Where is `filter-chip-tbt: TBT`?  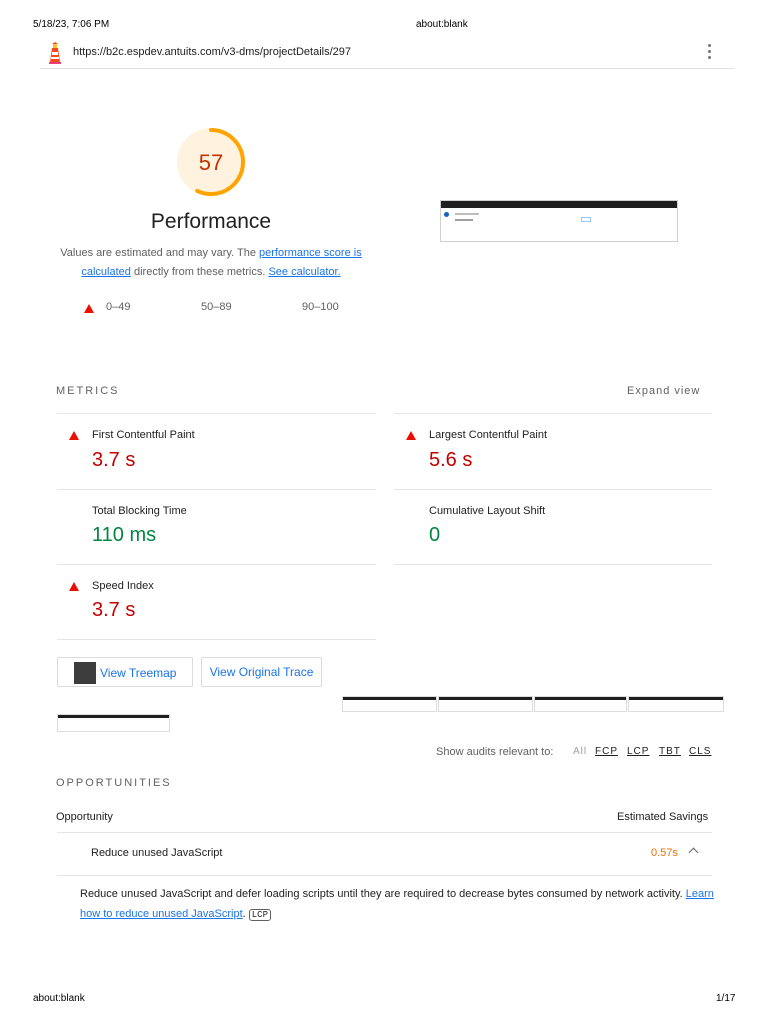
filter-chip-tbt: TBT is located at coordinates (670, 751).